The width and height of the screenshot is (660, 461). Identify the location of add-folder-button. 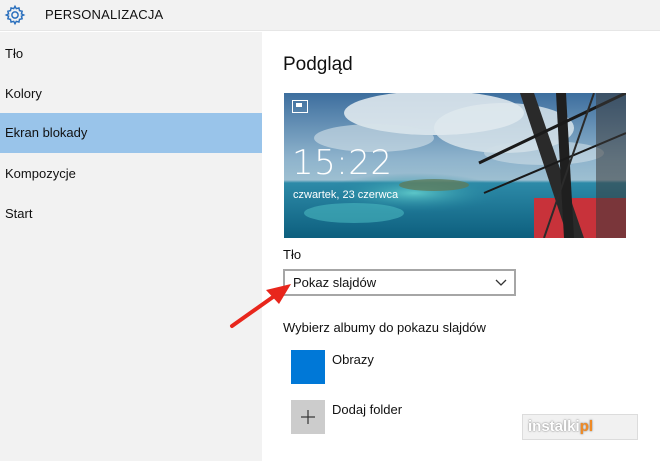
(308, 417).